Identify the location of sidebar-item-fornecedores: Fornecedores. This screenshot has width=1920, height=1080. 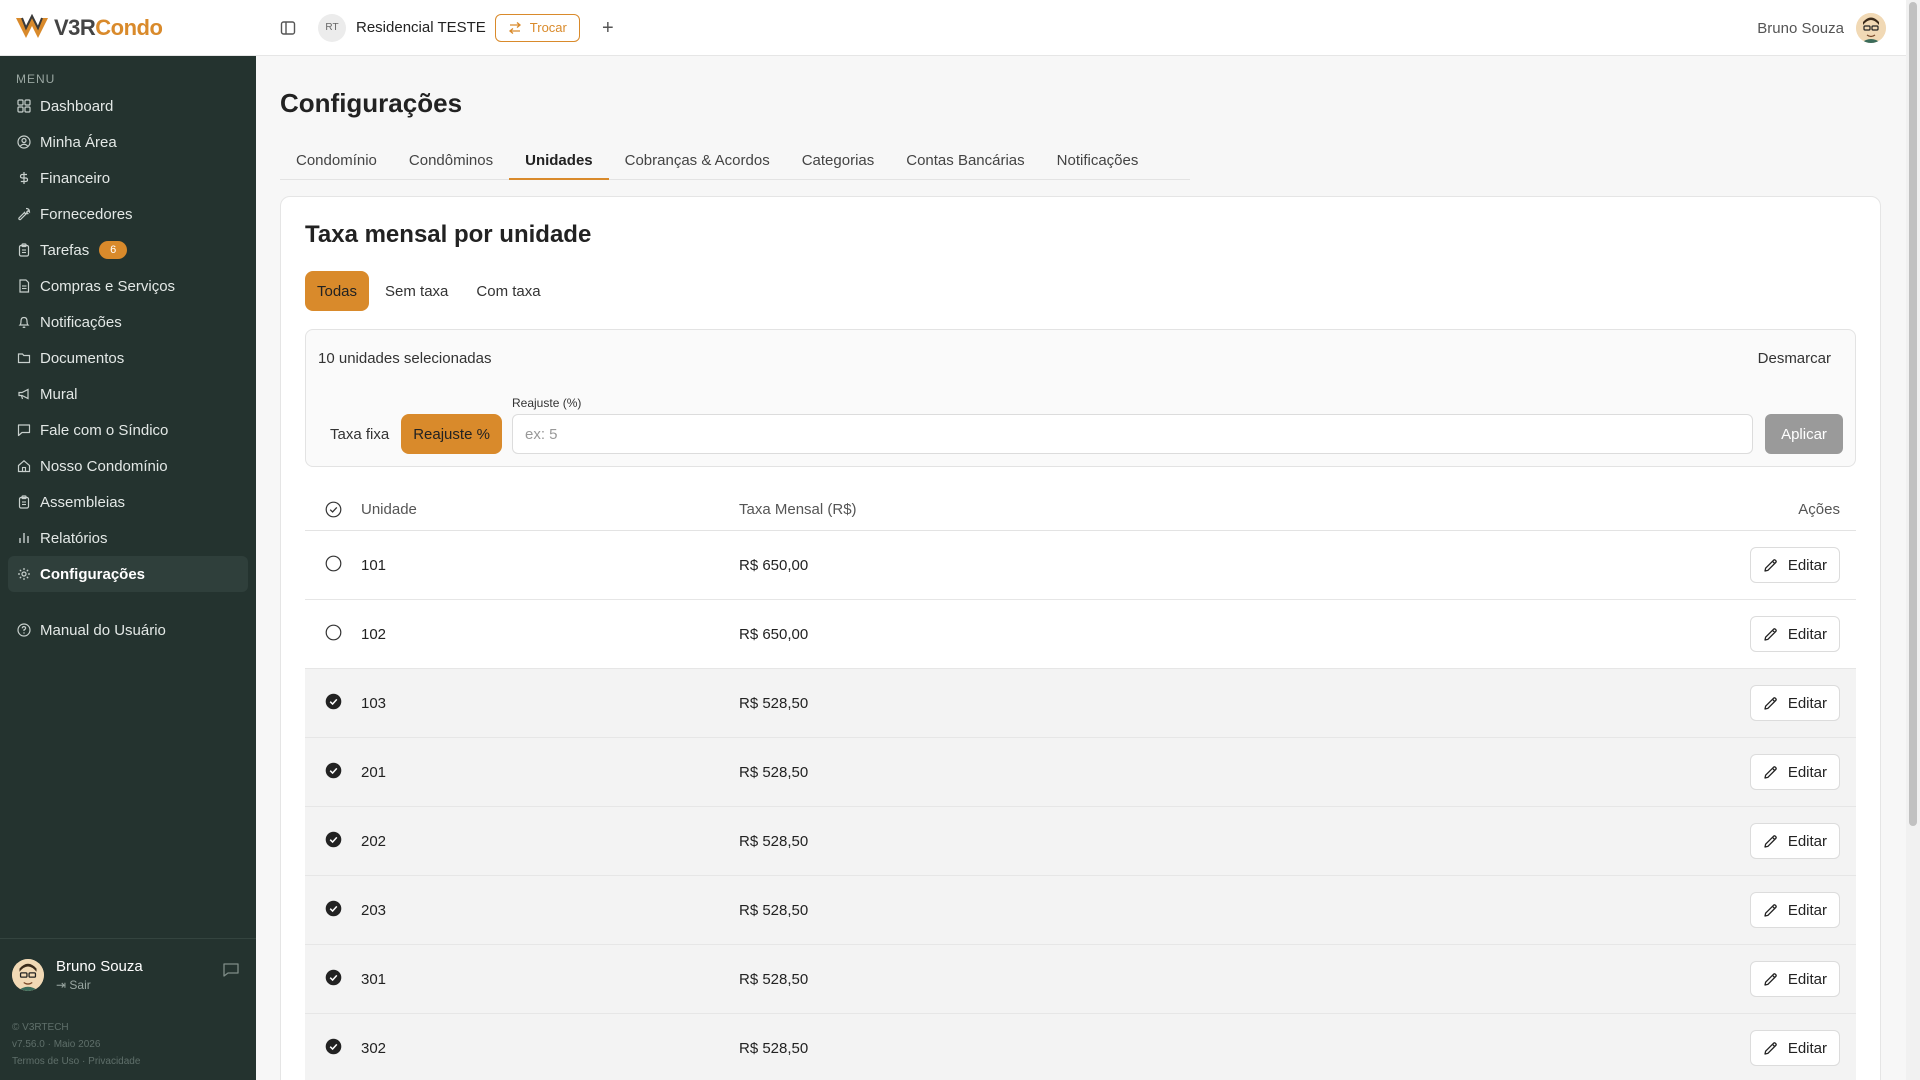
(128, 214).